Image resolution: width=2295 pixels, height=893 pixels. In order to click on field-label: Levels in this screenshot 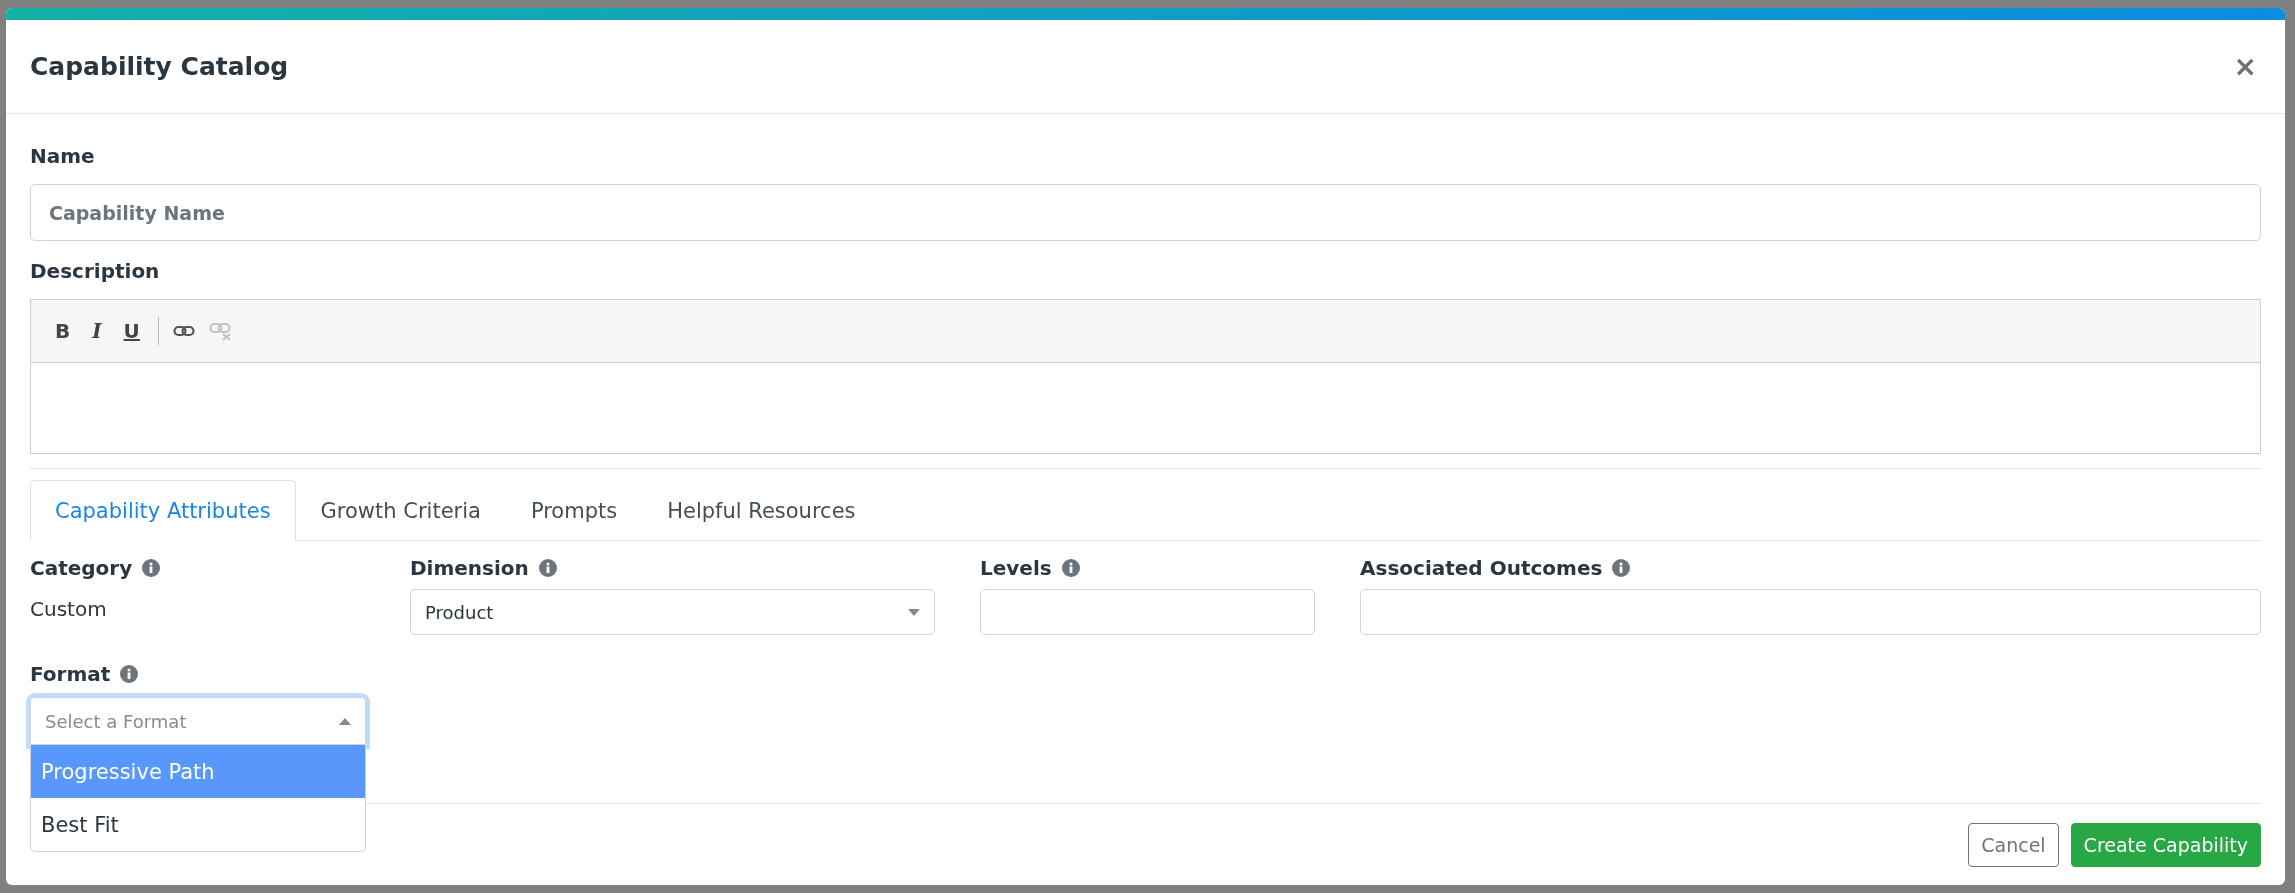, I will do `click(1016, 568)`.